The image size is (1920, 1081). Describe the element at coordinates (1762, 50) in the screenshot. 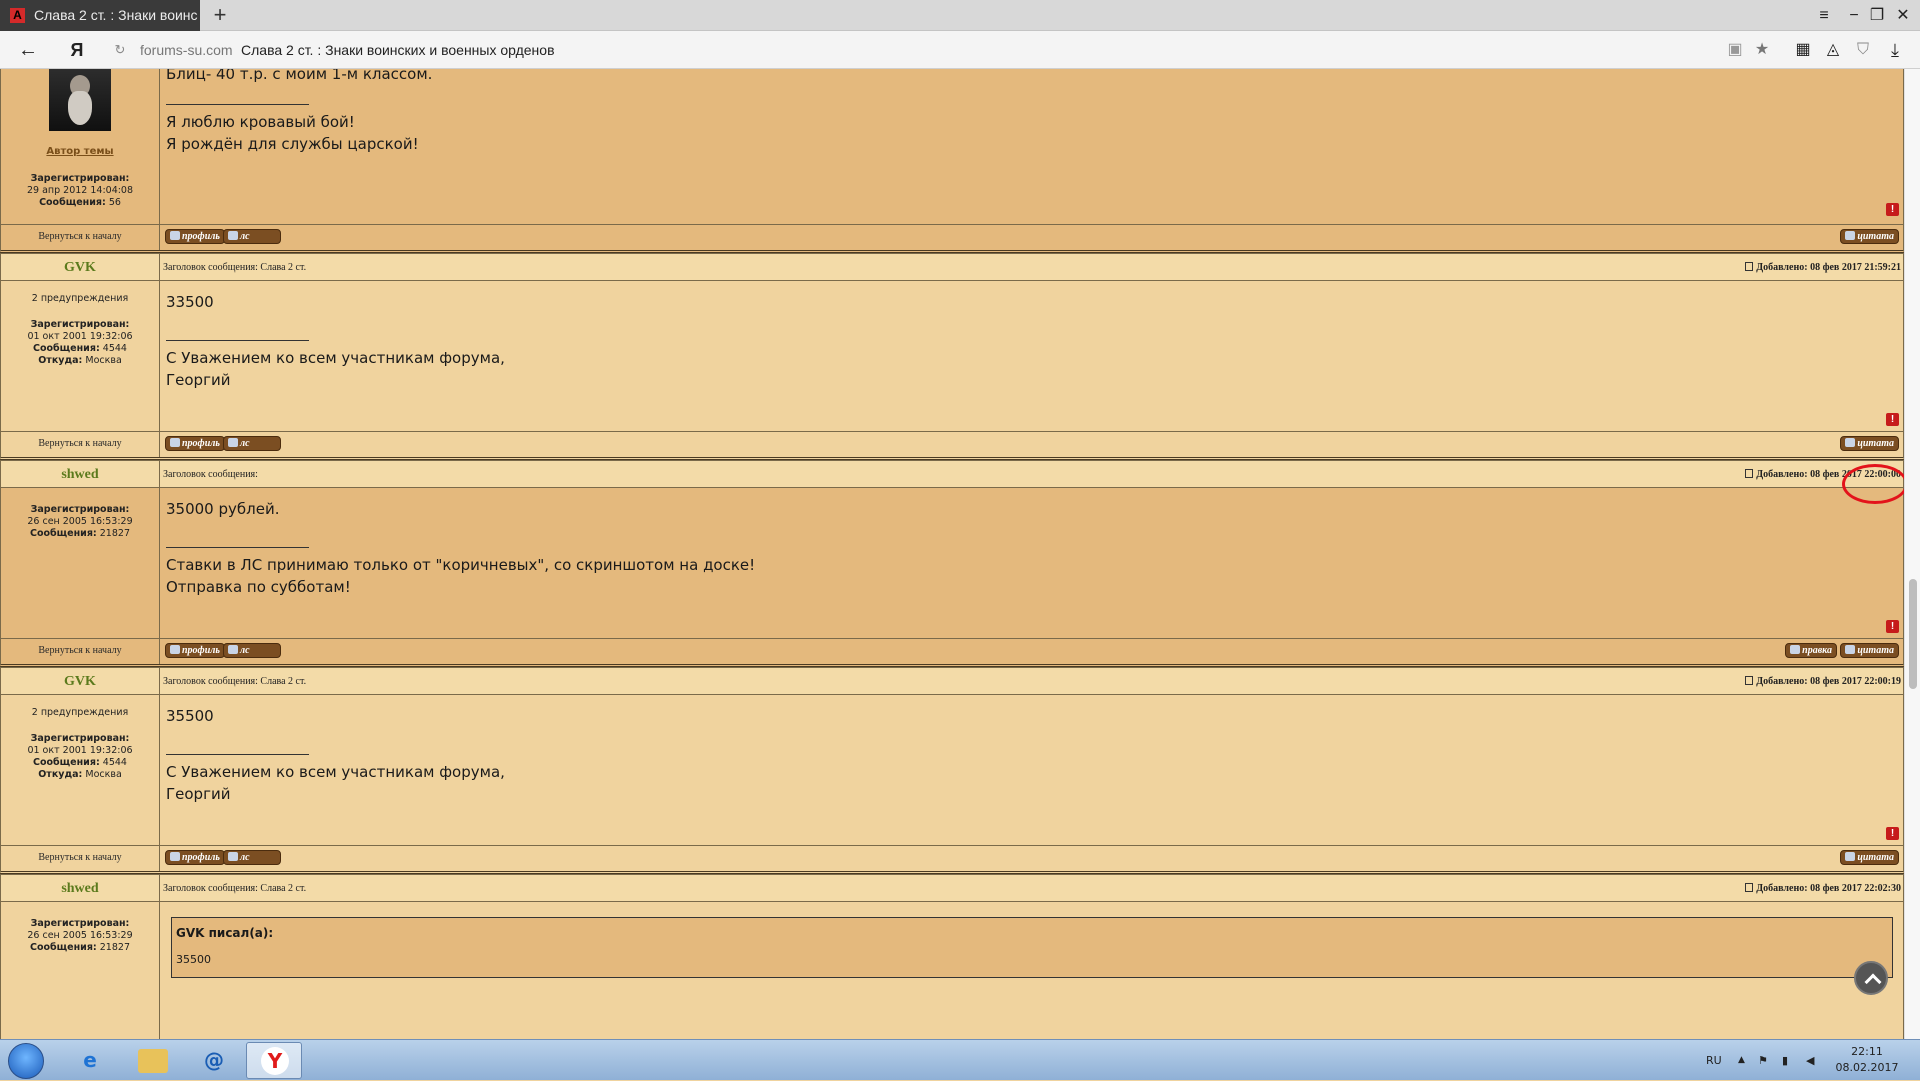

I see `bookmark-star-icon: ★` at that location.